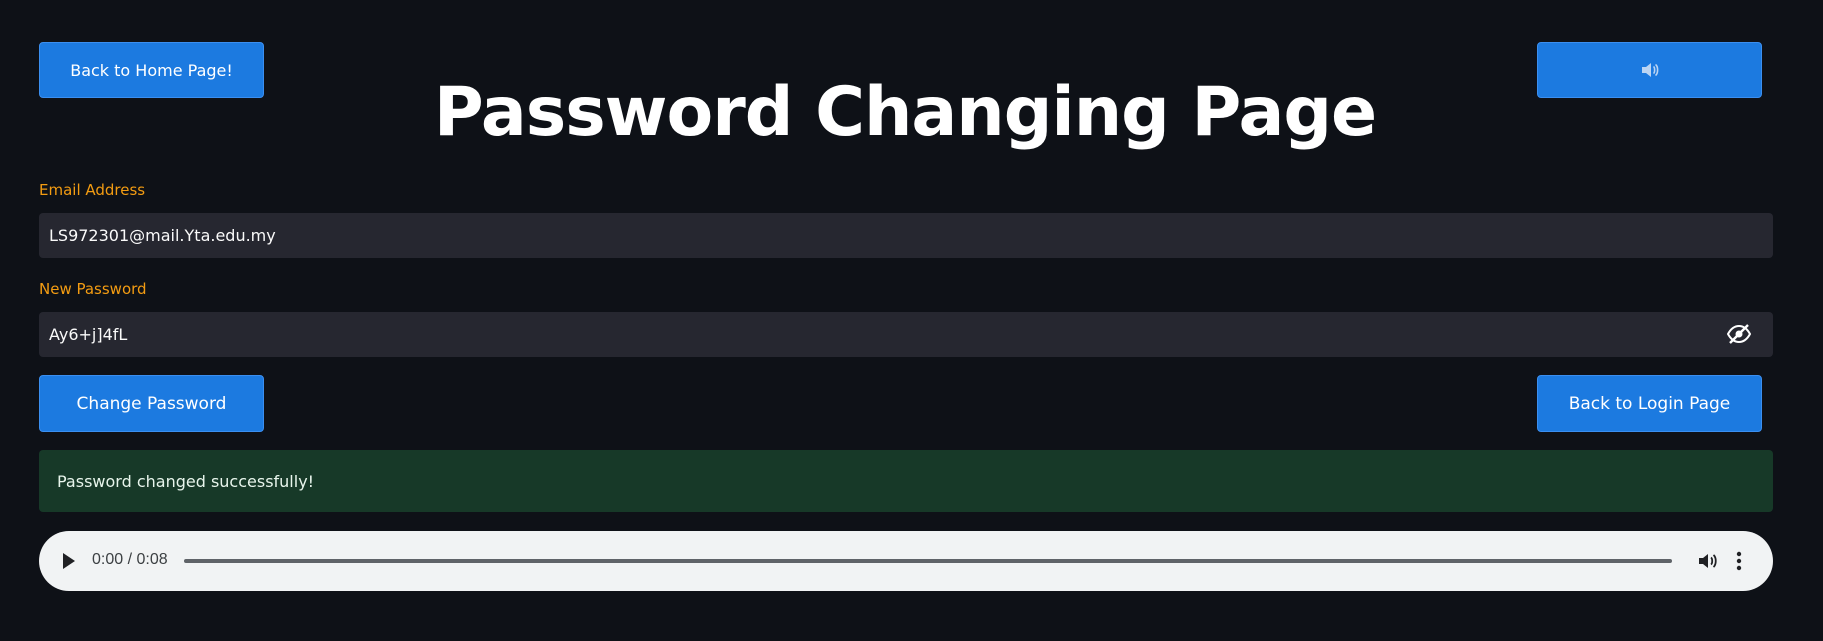 The image size is (1823, 641). Describe the element at coordinates (69, 561) in the screenshot. I see `play-icon` at that location.